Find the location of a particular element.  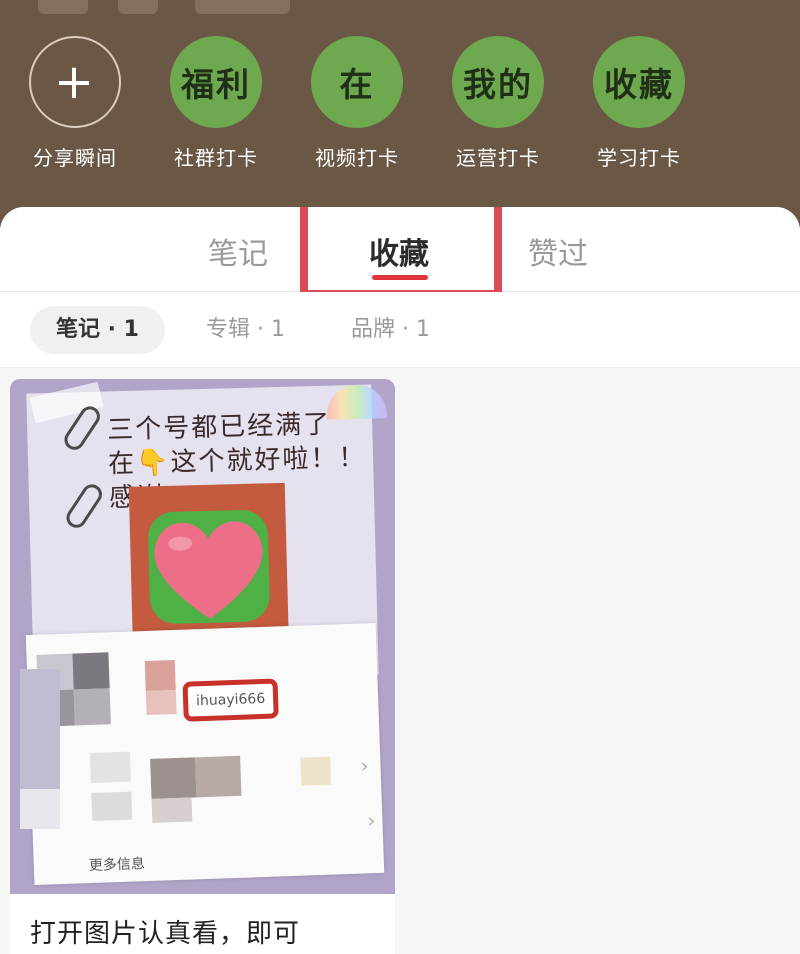

heart-icon is located at coordinates (208, 567).